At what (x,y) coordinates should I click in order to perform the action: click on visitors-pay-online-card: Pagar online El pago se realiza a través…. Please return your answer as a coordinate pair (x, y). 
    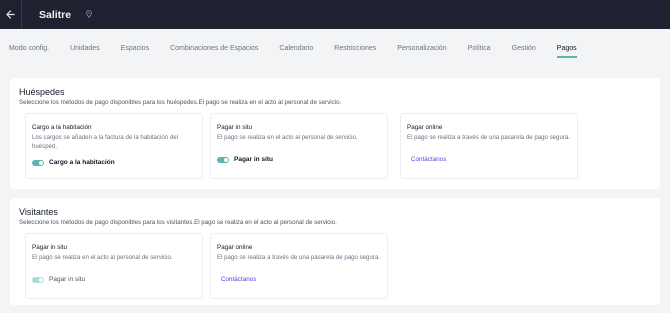
    Looking at the image, I should click on (299, 266).